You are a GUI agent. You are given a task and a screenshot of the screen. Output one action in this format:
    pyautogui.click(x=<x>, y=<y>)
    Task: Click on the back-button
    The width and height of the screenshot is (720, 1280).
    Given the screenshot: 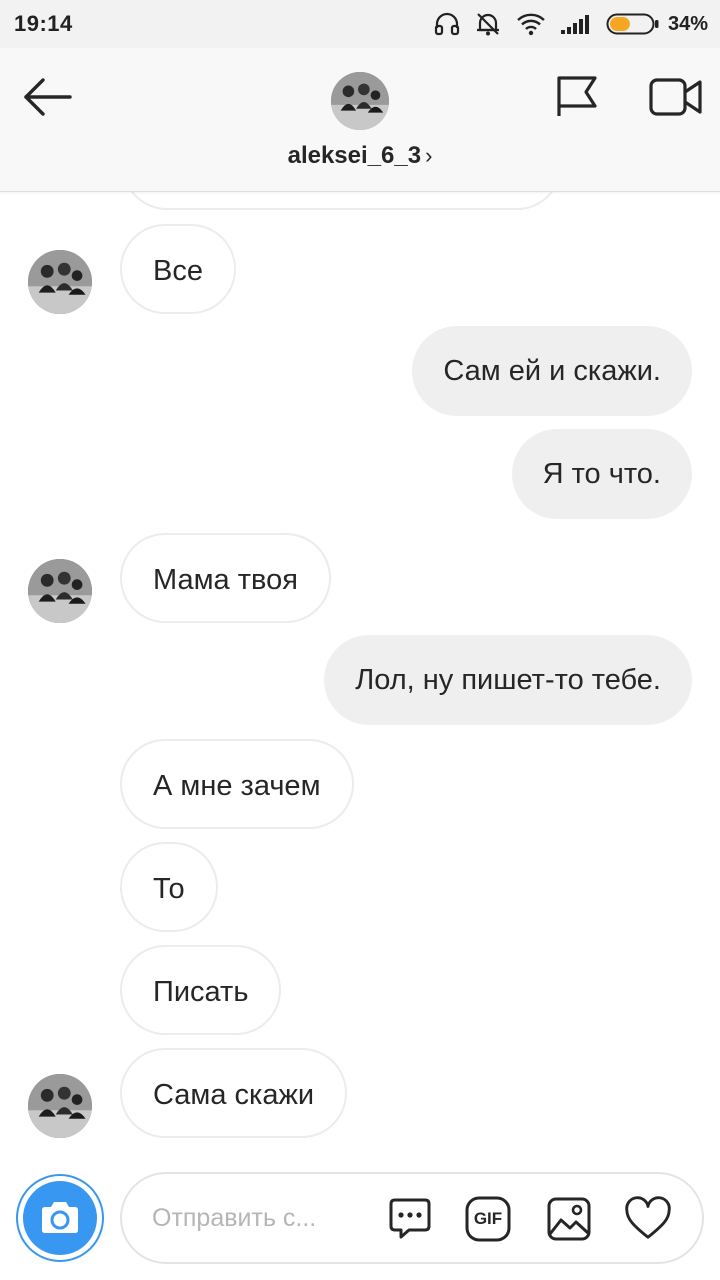 What is the action you would take?
    pyautogui.click(x=48, y=97)
    